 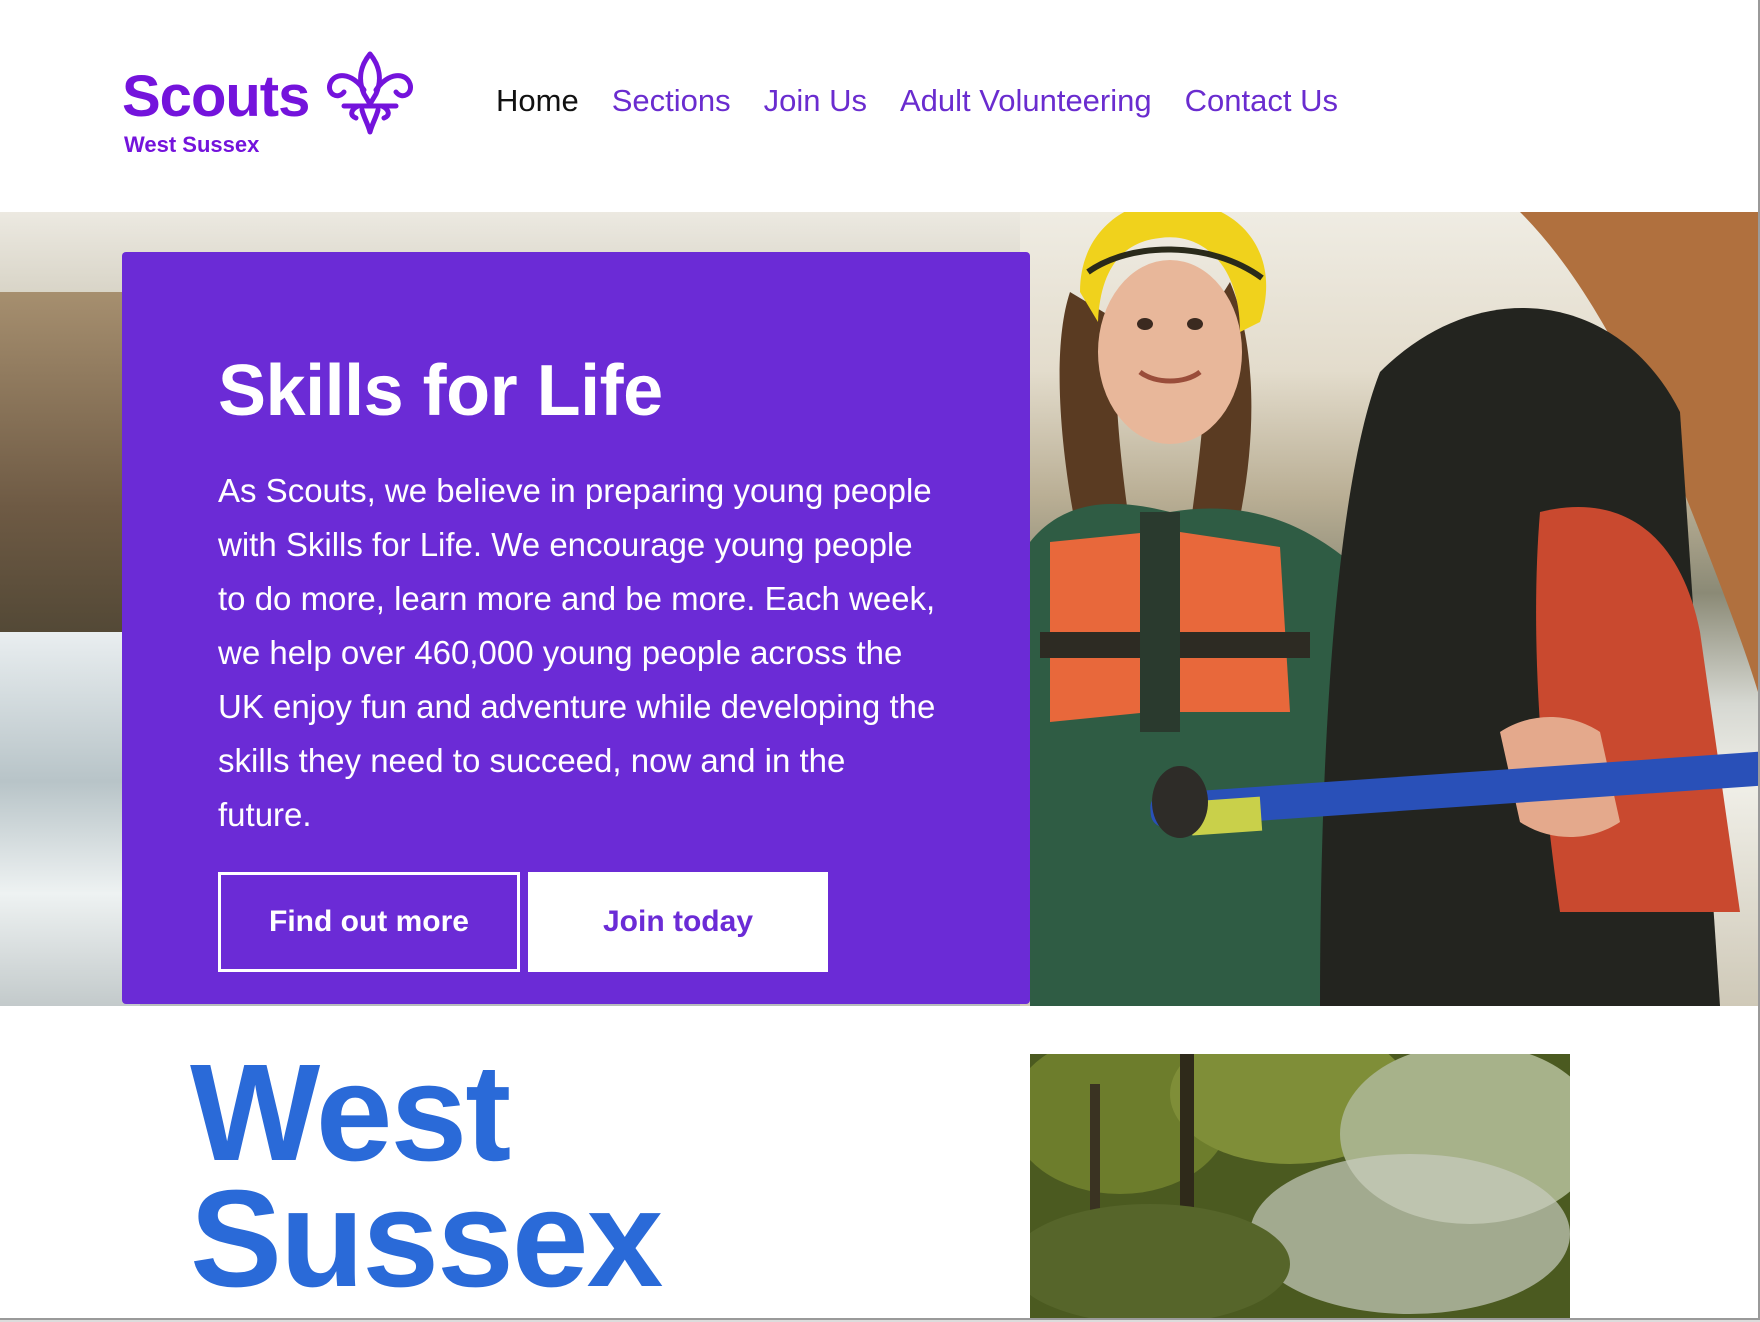 I want to click on woodland-photo-illustration, so click(x=1300, y=1186).